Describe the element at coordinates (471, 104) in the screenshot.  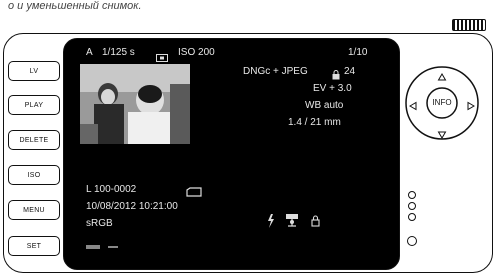
I see `nav-right-icon` at that location.